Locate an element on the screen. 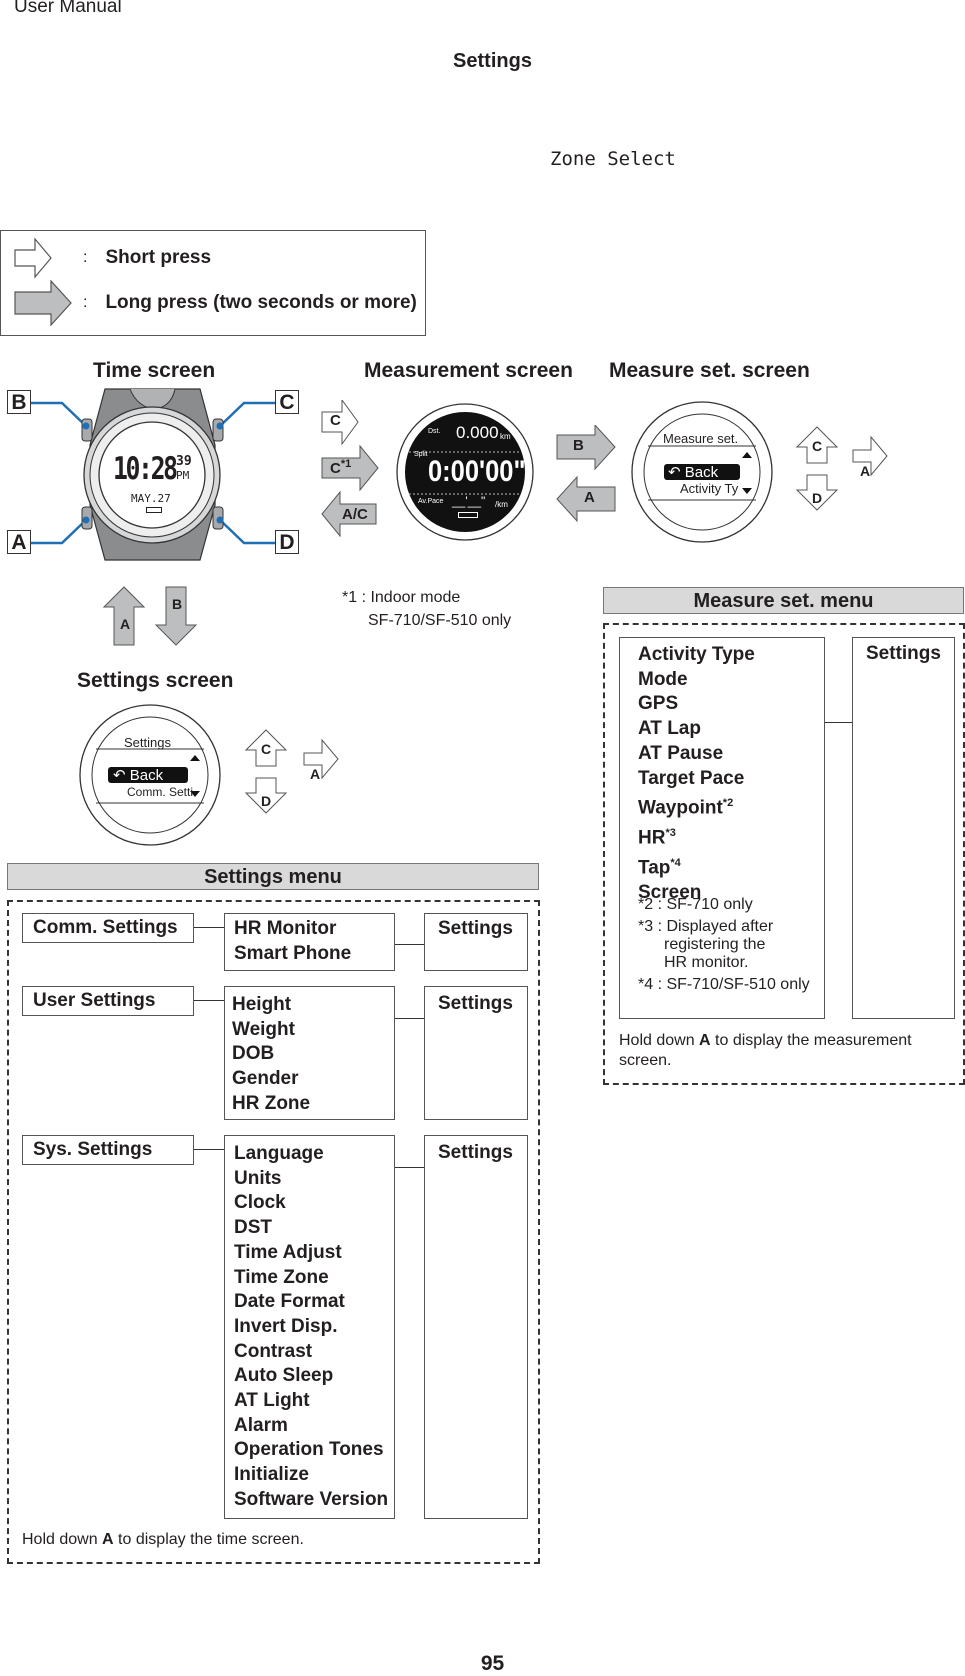 This screenshot has height=1676, width=965. measurement-screen-title: Measurement screen is located at coordinates (468, 370).